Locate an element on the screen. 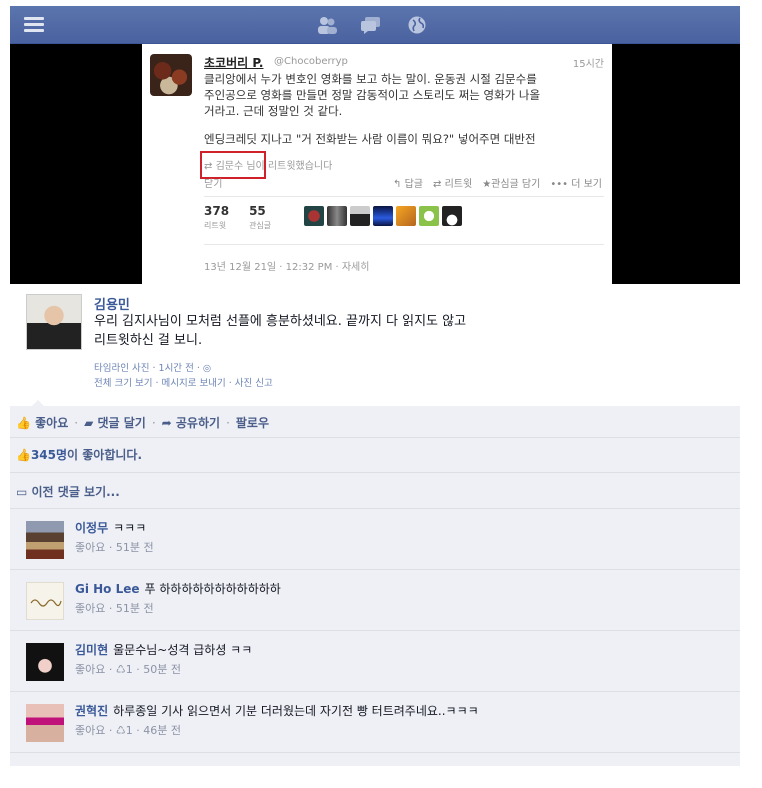  comment-item: 김미현 울문수님~성격 급하셩 ㅋㅋ 좋아요 · ♺1 · 50분 전 is located at coordinates (375, 661).